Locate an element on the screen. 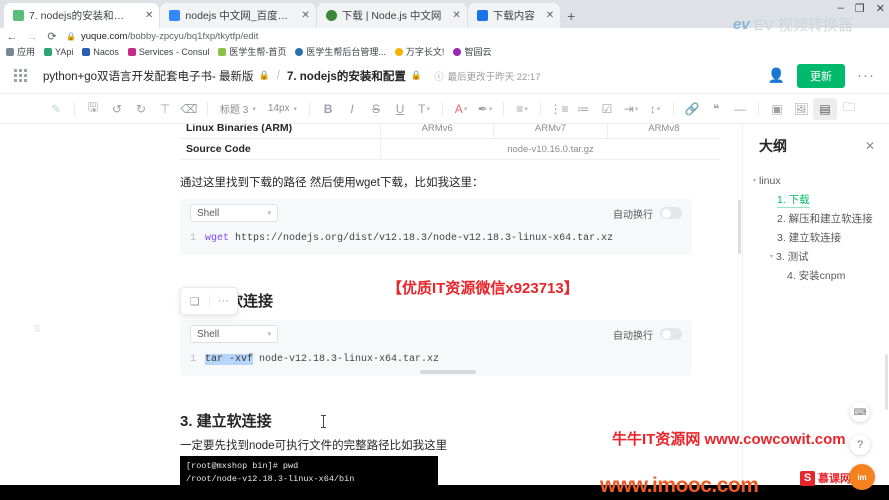 The image size is (889, 500). block-more-icon: ··· is located at coordinates (224, 301).